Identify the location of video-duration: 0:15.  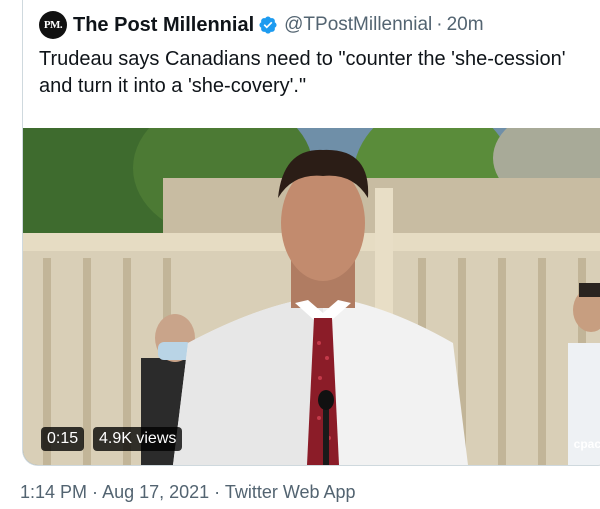
(63, 439).